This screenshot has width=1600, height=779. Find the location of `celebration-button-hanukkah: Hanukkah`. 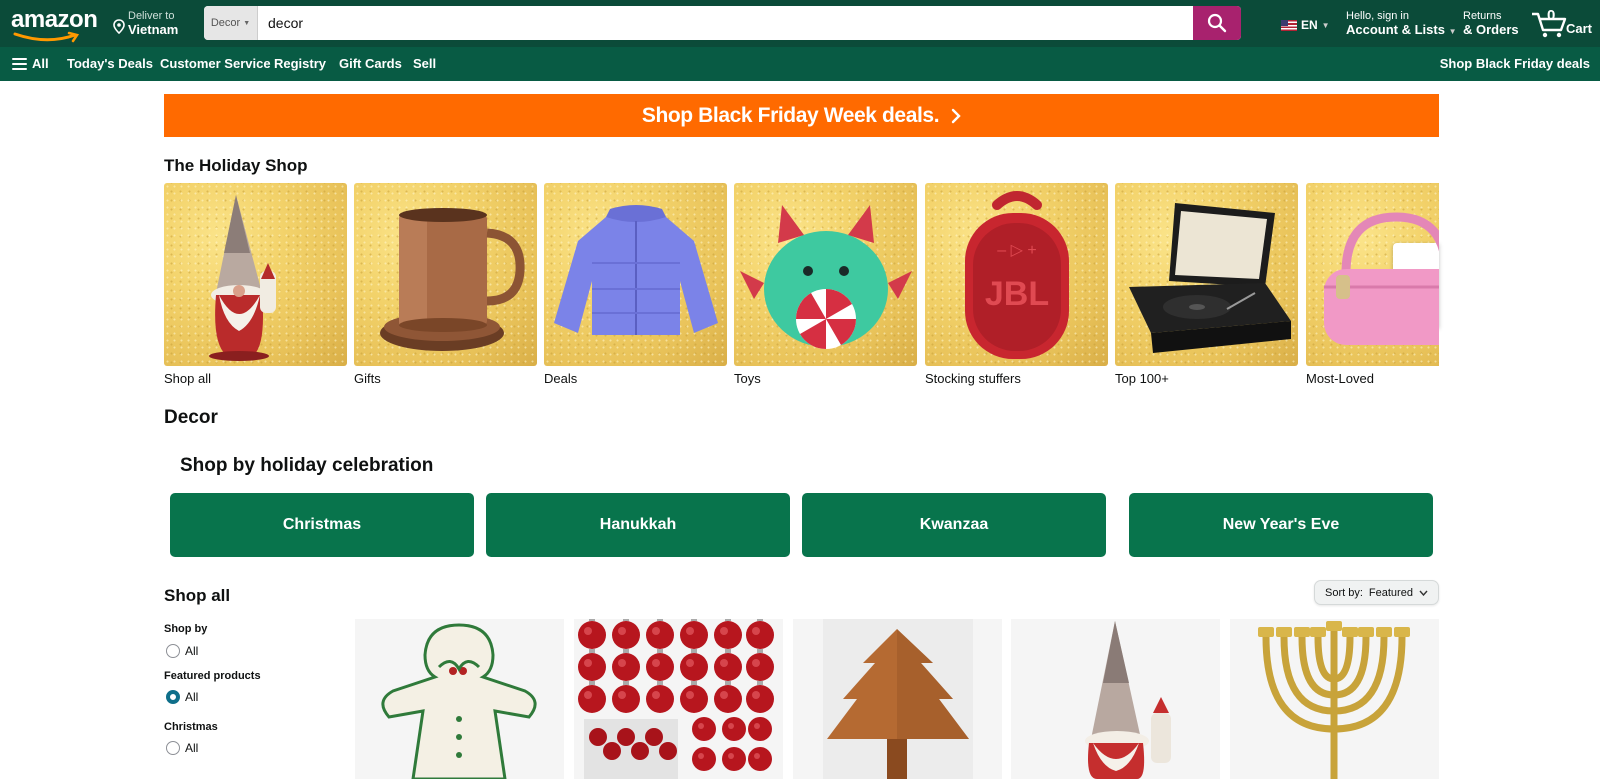

celebration-button-hanukkah: Hanukkah is located at coordinates (638, 525).